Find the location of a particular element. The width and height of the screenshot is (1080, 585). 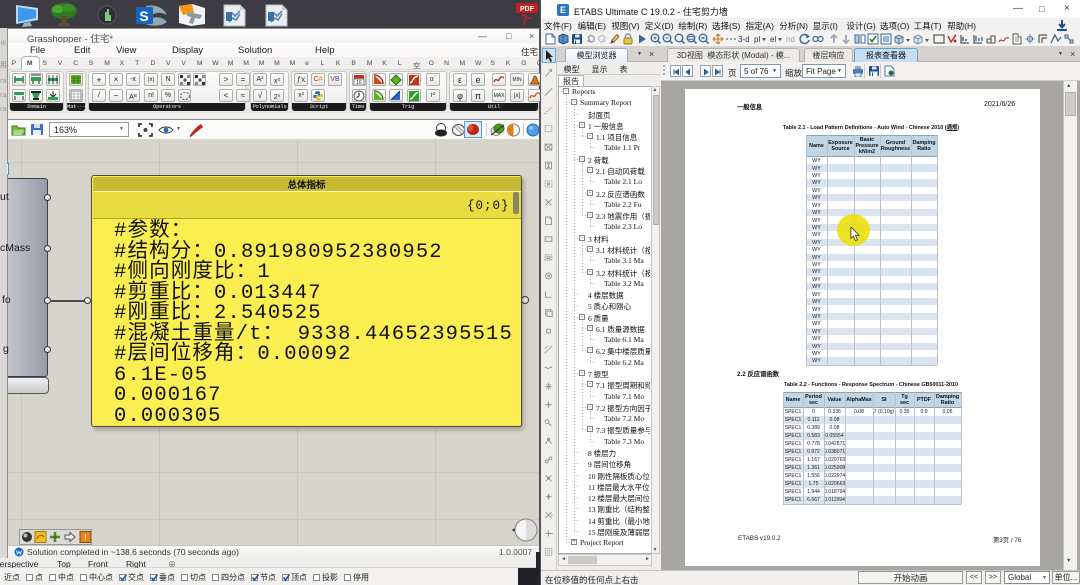

svg-text: PDF is located at coordinates (527, 9).